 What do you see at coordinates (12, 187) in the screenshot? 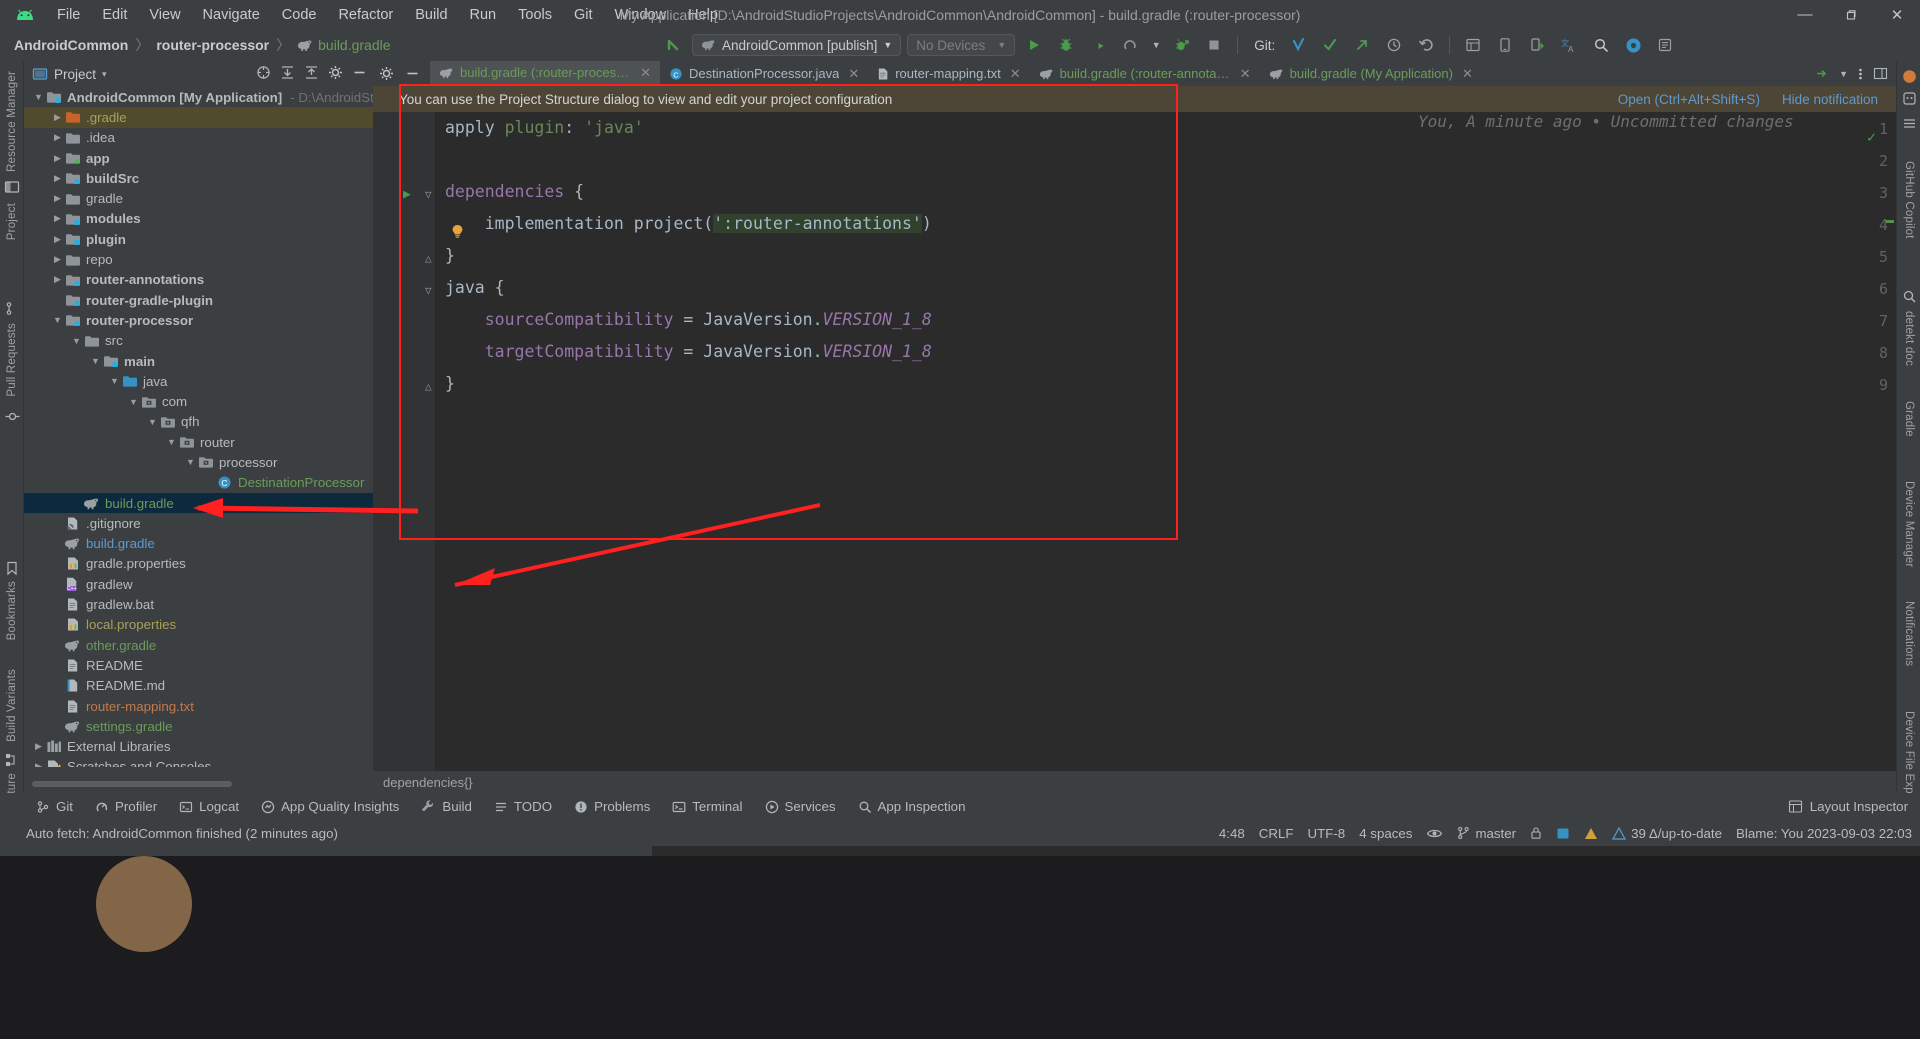
I see `stripe-project-icon` at bounding box center [12, 187].